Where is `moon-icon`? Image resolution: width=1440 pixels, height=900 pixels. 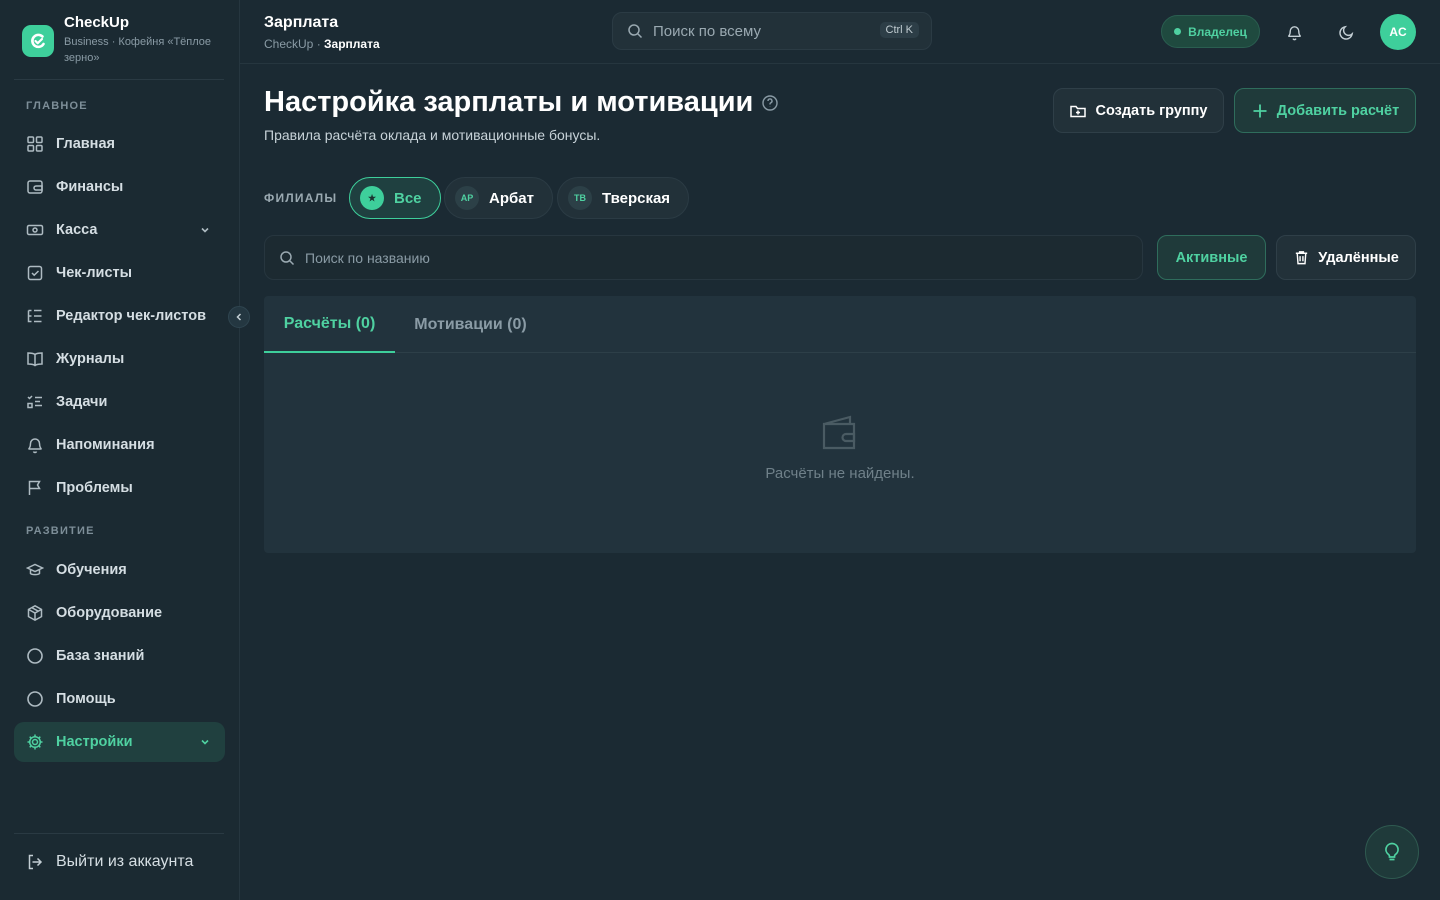
moon-icon is located at coordinates (1345, 32).